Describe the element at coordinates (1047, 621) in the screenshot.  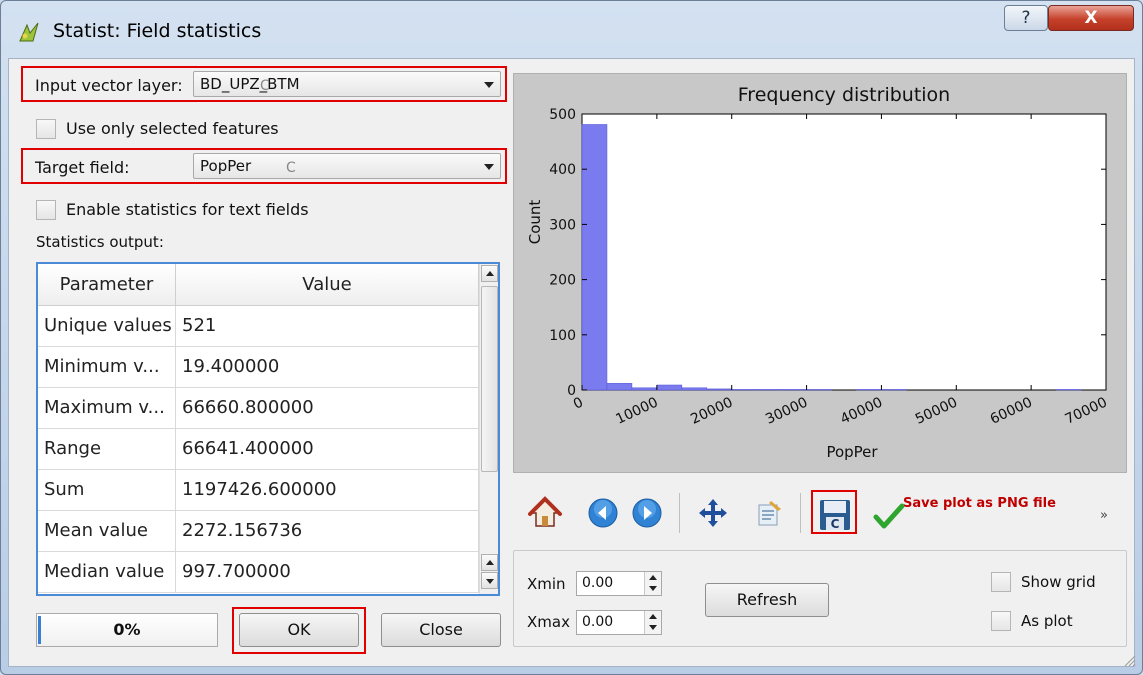
I see `as-plot-label: As plot` at that location.